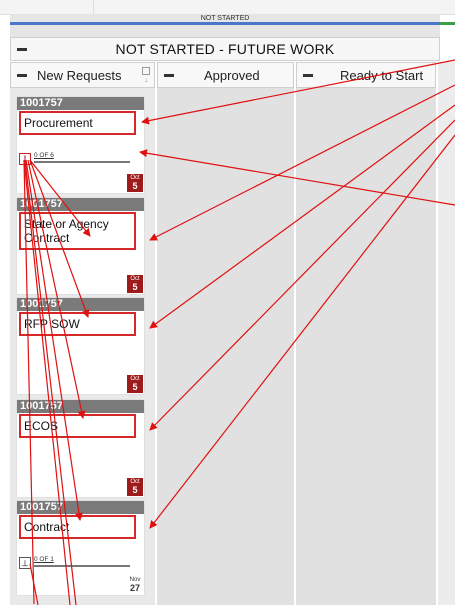  What do you see at coordinates (447, 23) in the screenshot?
I see `status-line-next` at bounding box center [447, 23].